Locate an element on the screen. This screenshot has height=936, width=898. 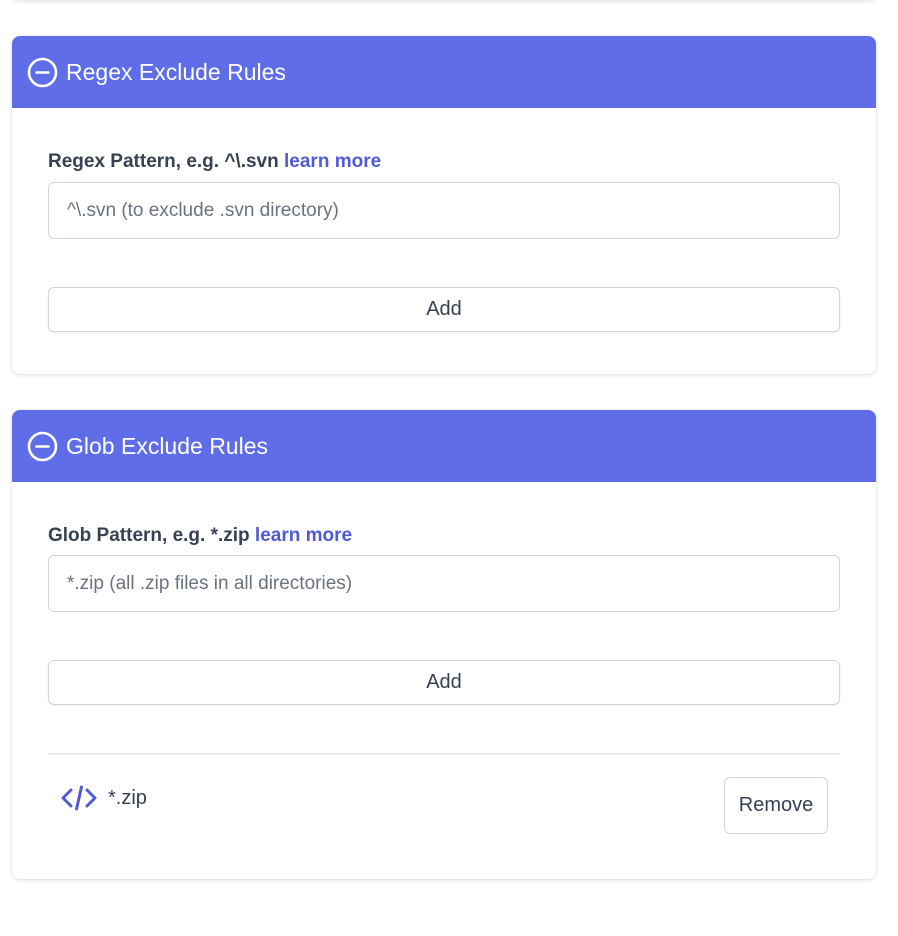
glob-pattern-label: Glob Pattern, e.g. *.zip learn more is located at coordinates (200, 536).